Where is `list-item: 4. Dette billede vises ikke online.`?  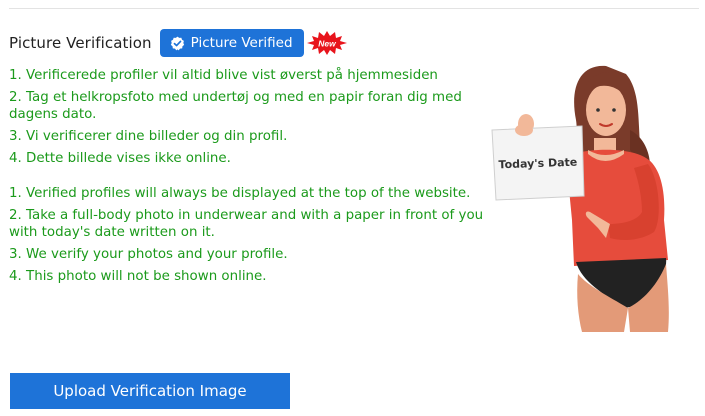
list-item: 4. Dette billede vises ikke online. is located at coordinates (120, 158).